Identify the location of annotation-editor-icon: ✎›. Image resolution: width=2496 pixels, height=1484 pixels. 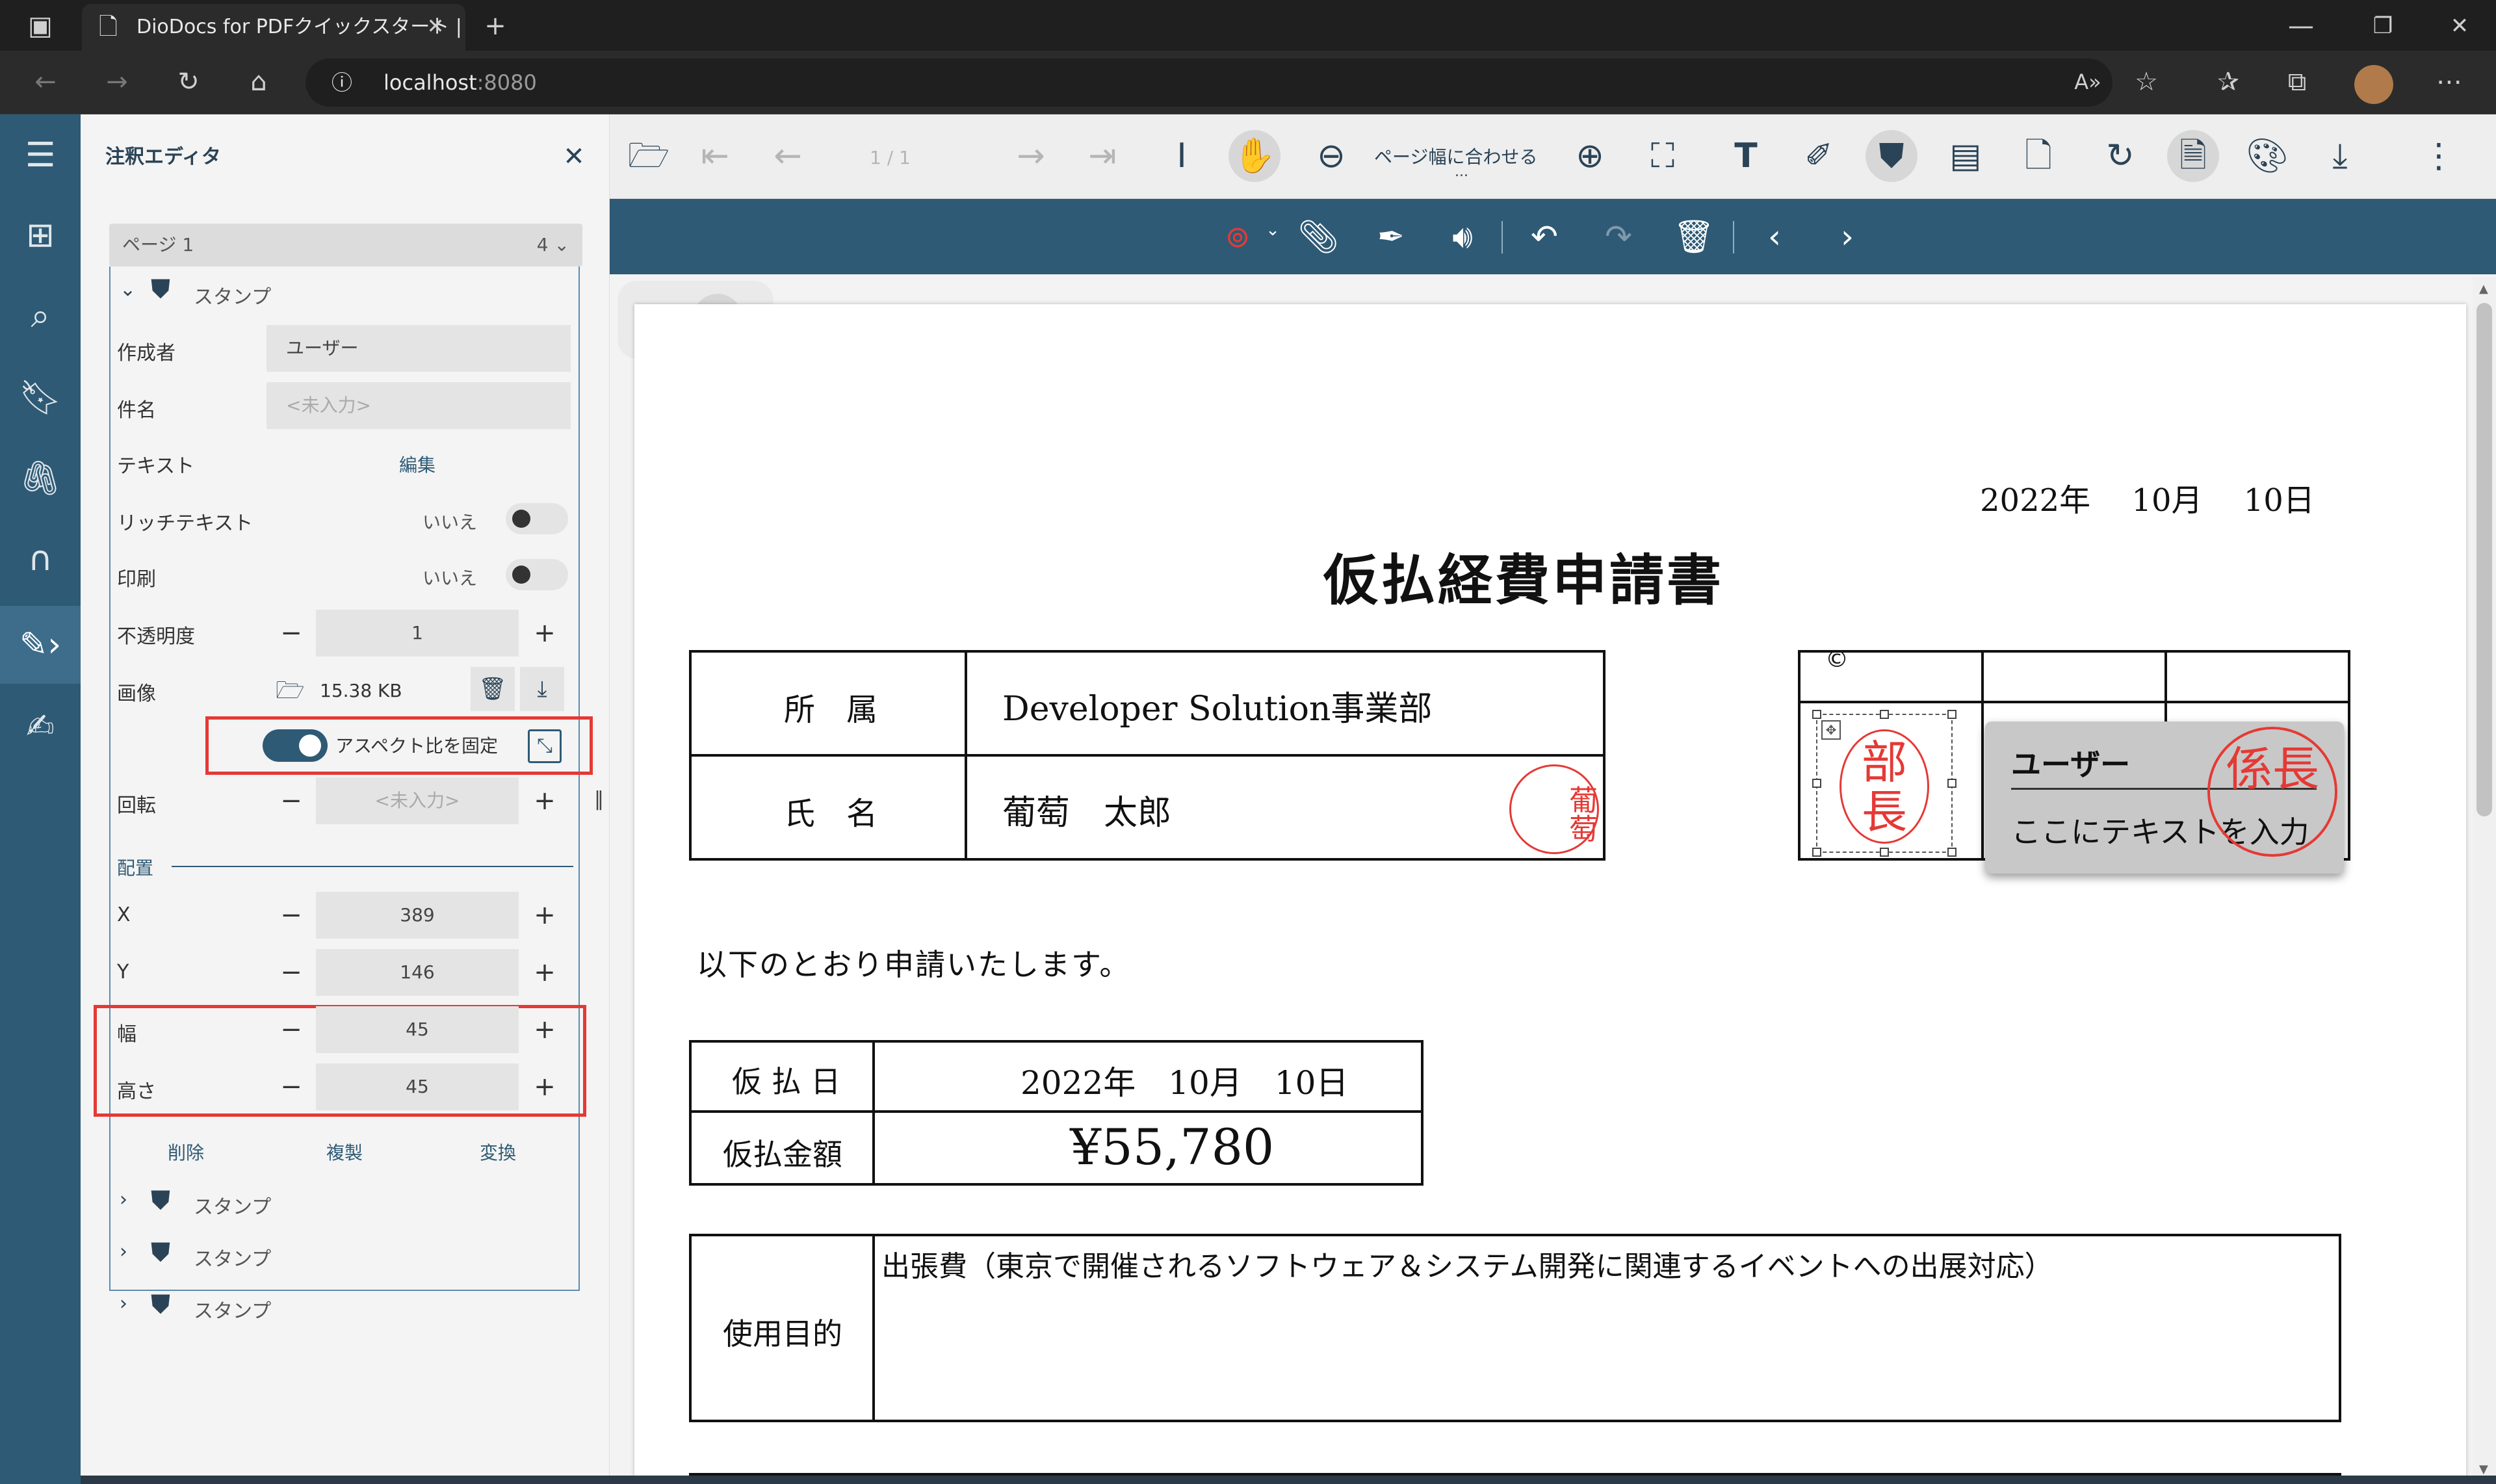
(41, 645).